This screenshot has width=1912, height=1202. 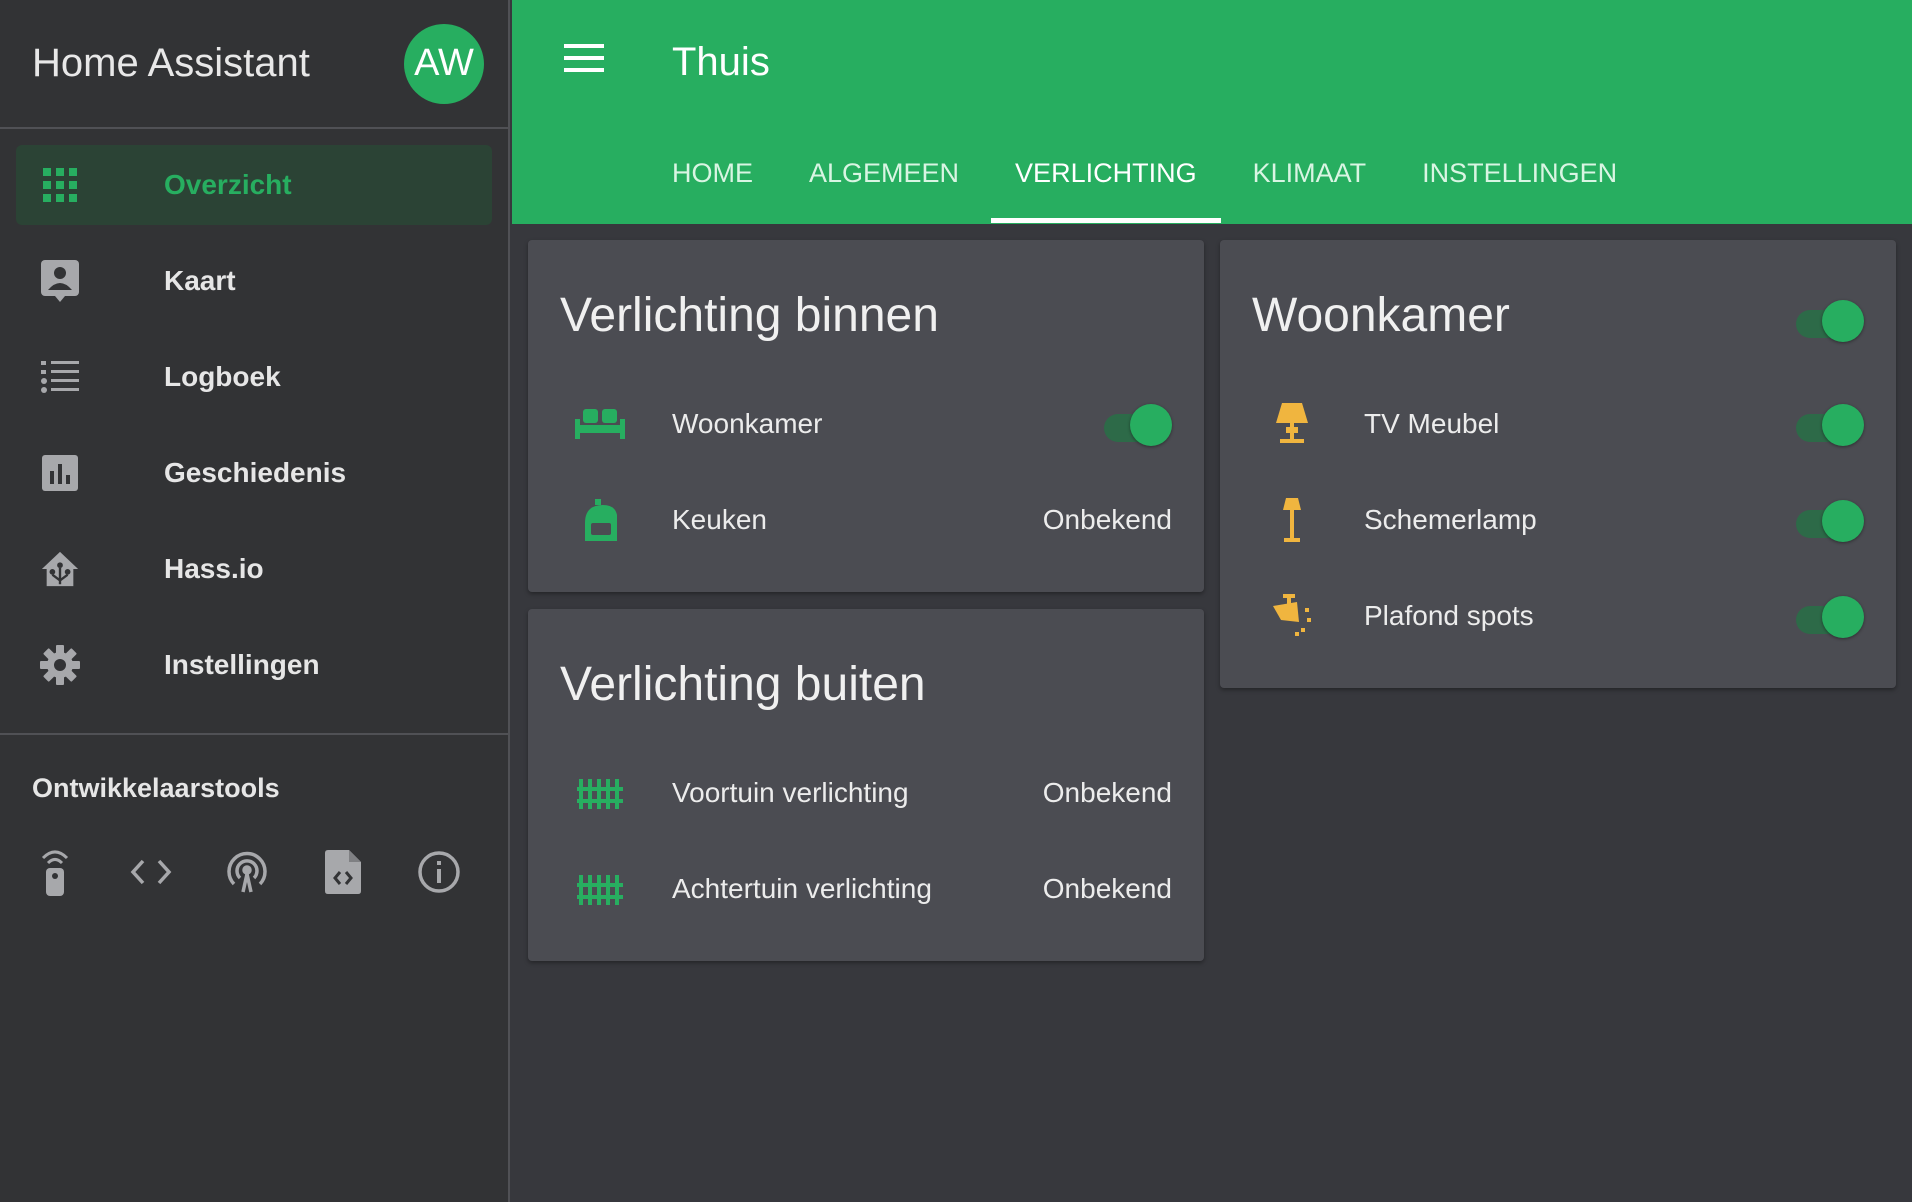 What do you see at coordinates (586, 64) in the screenshot?
I see `menu-icon` at bounding box center [586, 64].